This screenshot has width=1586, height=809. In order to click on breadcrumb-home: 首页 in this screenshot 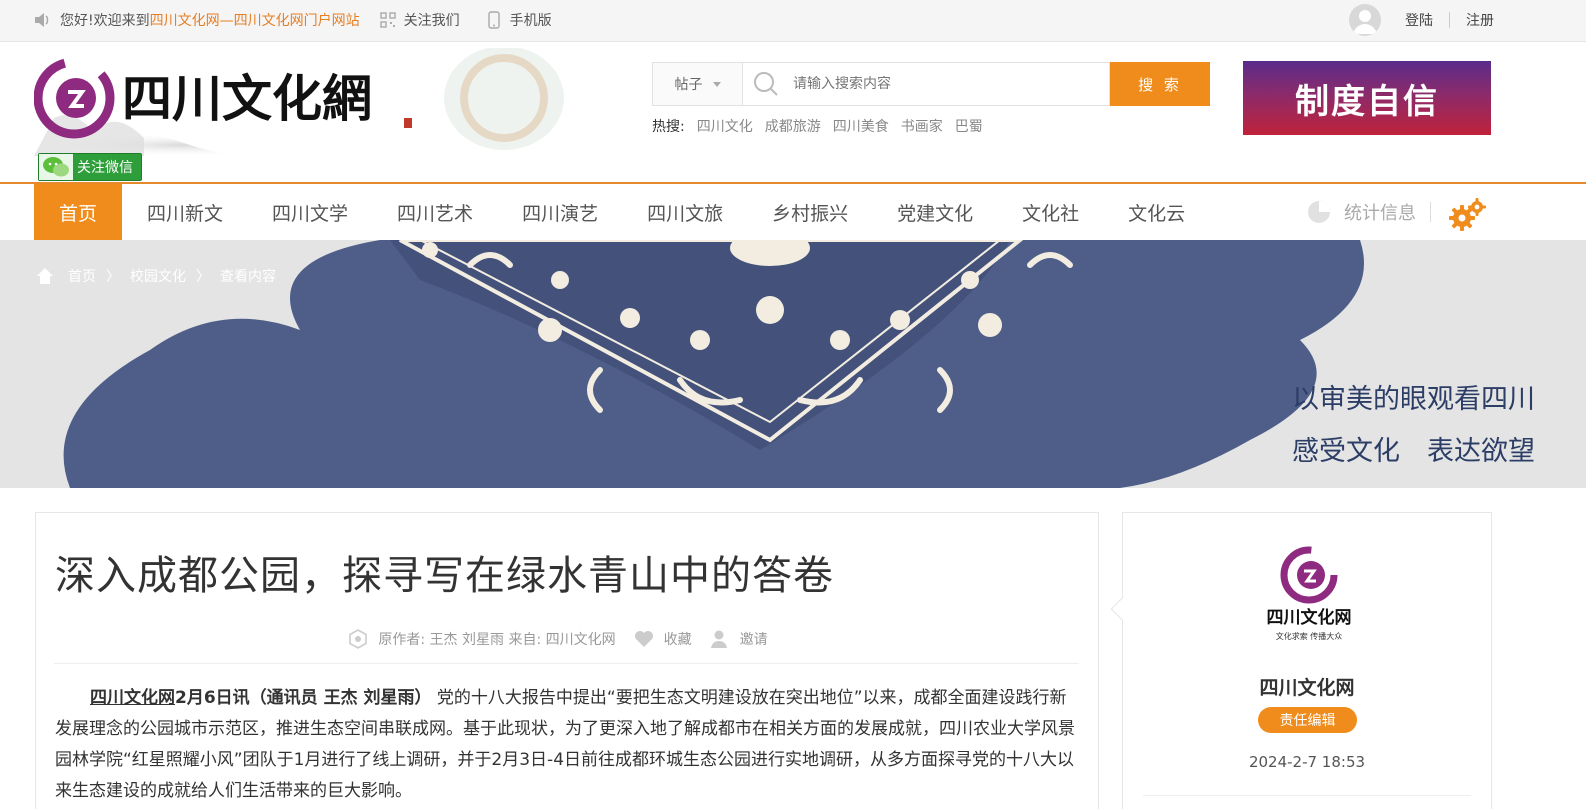, I will do `click(82, 276)`.